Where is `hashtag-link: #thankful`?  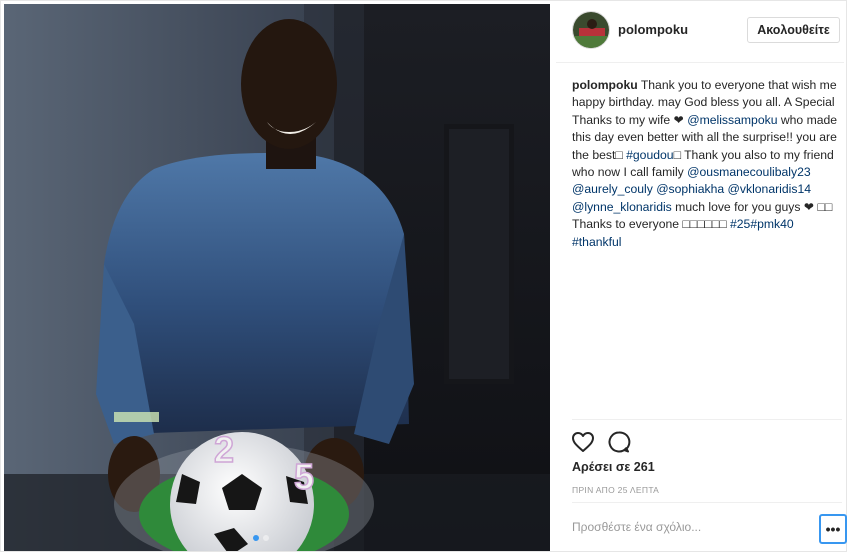 hashtag-link: #thankful is located at coordinates (596, 242).